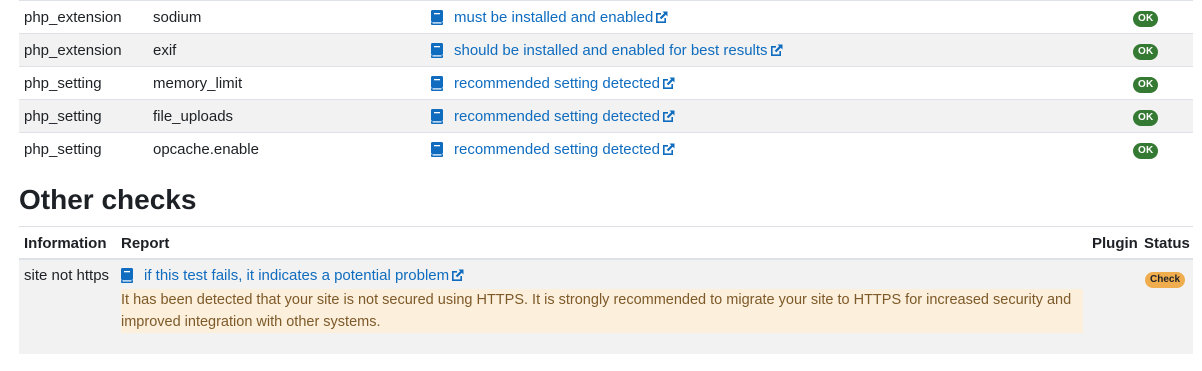 The width and height of the screenshot is (1202, 371). Describe the element at coordinates (65, 243) in the screenshot. I see `column-header-information: Information` at that location.